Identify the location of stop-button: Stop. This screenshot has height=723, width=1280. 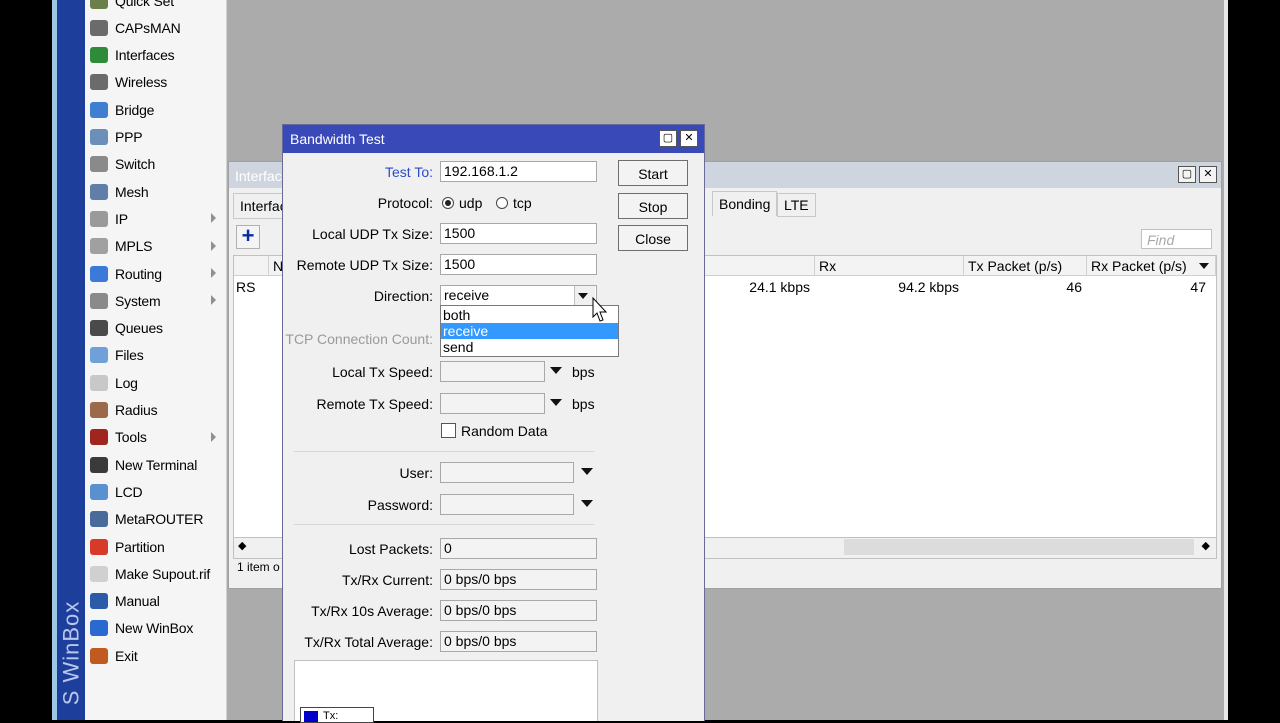
(653, 206).